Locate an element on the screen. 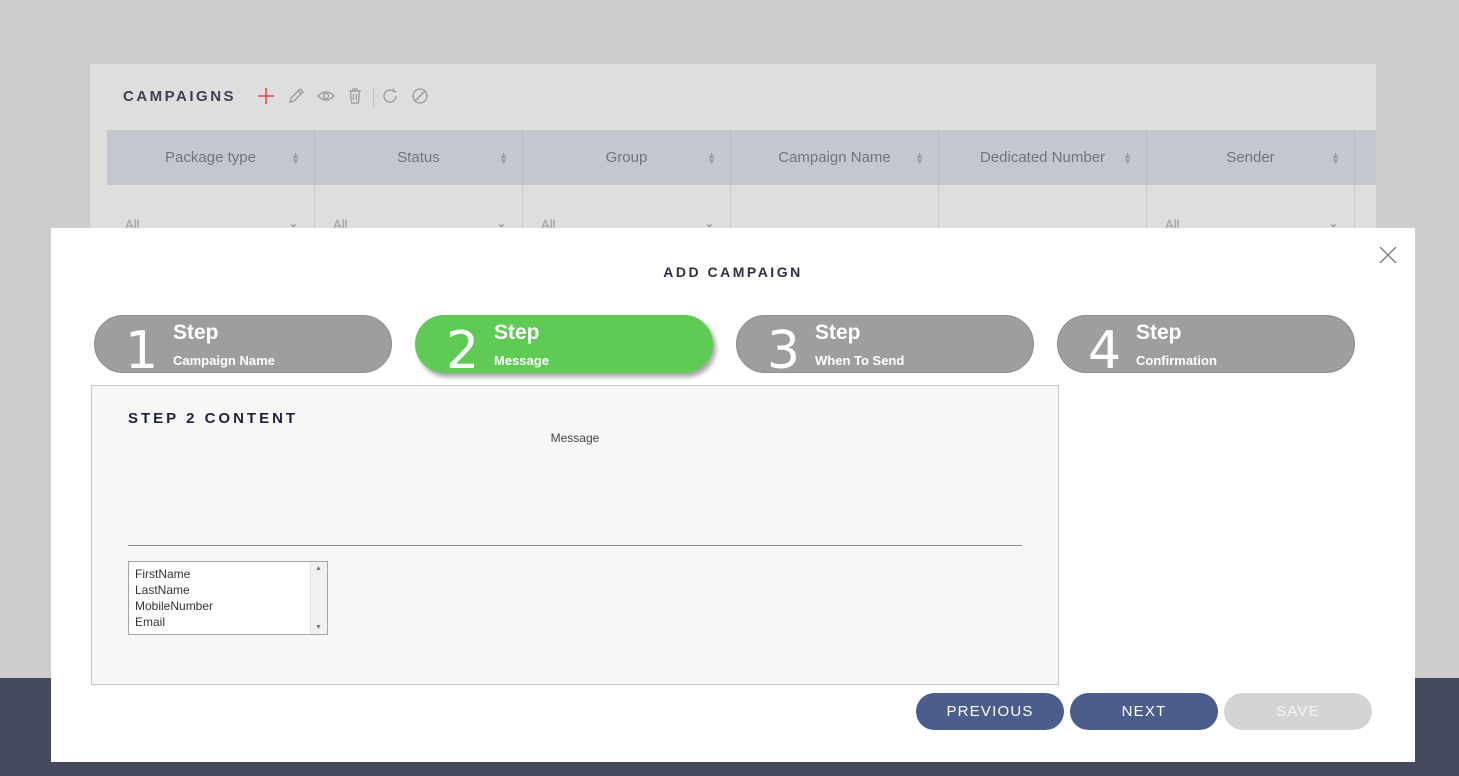 This screenshot has width=1459, height=776. modal-title: ADD CAMPAIGN is located at coordinates (733, 272).